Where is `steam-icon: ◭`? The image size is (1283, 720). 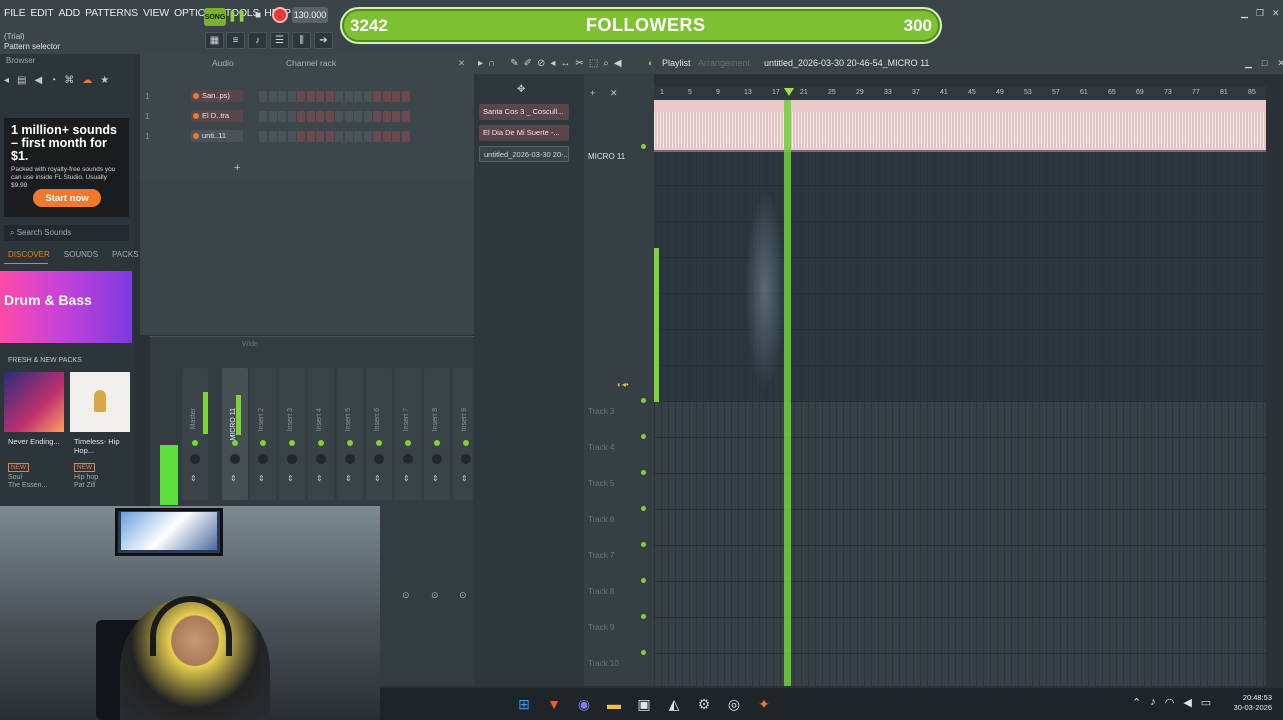 steam-icon: ◭ is located at coordinates (674, 704).